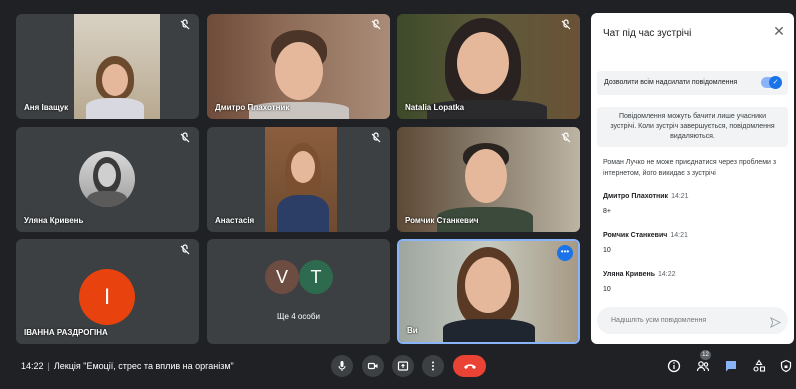 Image resolution: width=796 pixels, height=389 pixels. I want to click on mic-button, so click(342, 366).